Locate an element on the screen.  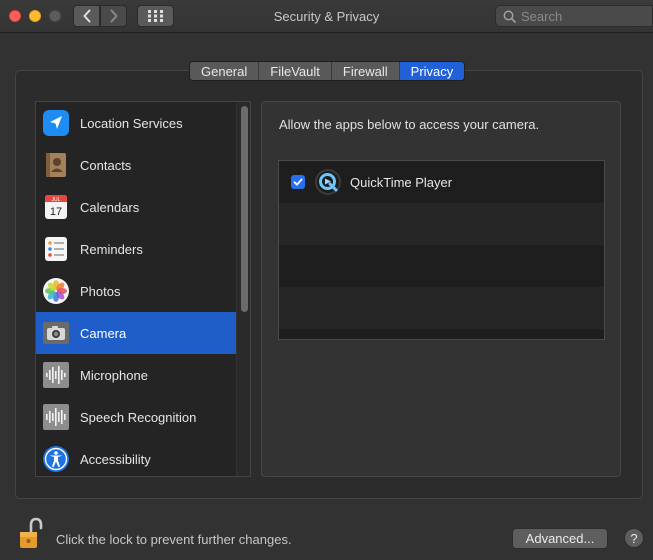
tab-filevault: FileVault is located at coordinates (295, 71).